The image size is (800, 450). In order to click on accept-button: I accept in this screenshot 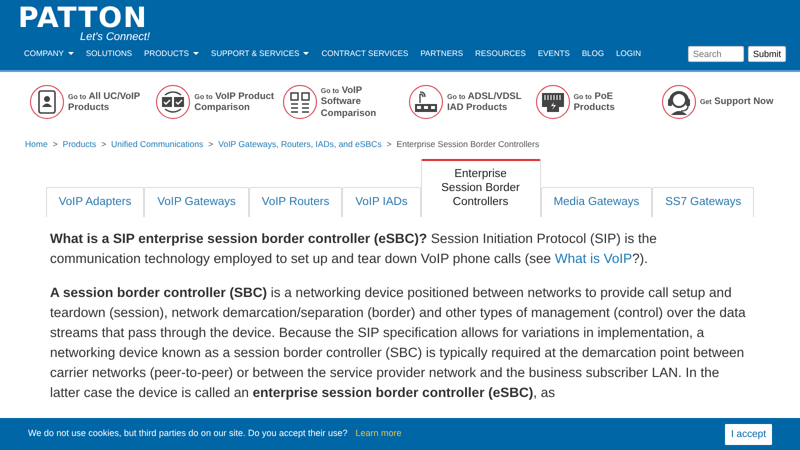, I will do `click(748, 434)`.